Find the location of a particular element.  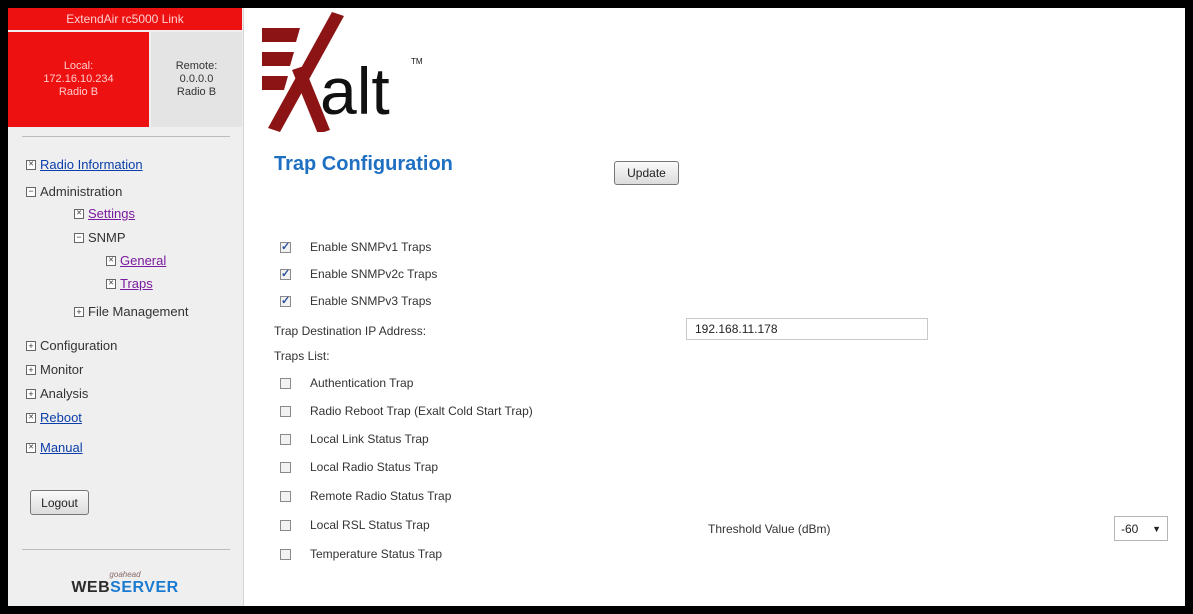

local-radio-box: Local: 172.16.10.234 Radio B is located at coordinates (78, 79).